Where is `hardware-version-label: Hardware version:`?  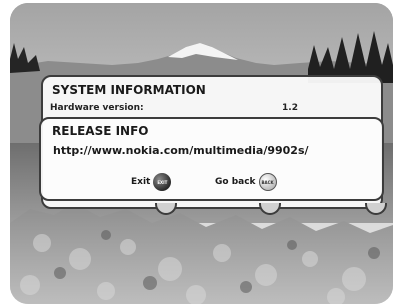 hardware-version-label: Hardware version: is located at coordinates (97, 108).